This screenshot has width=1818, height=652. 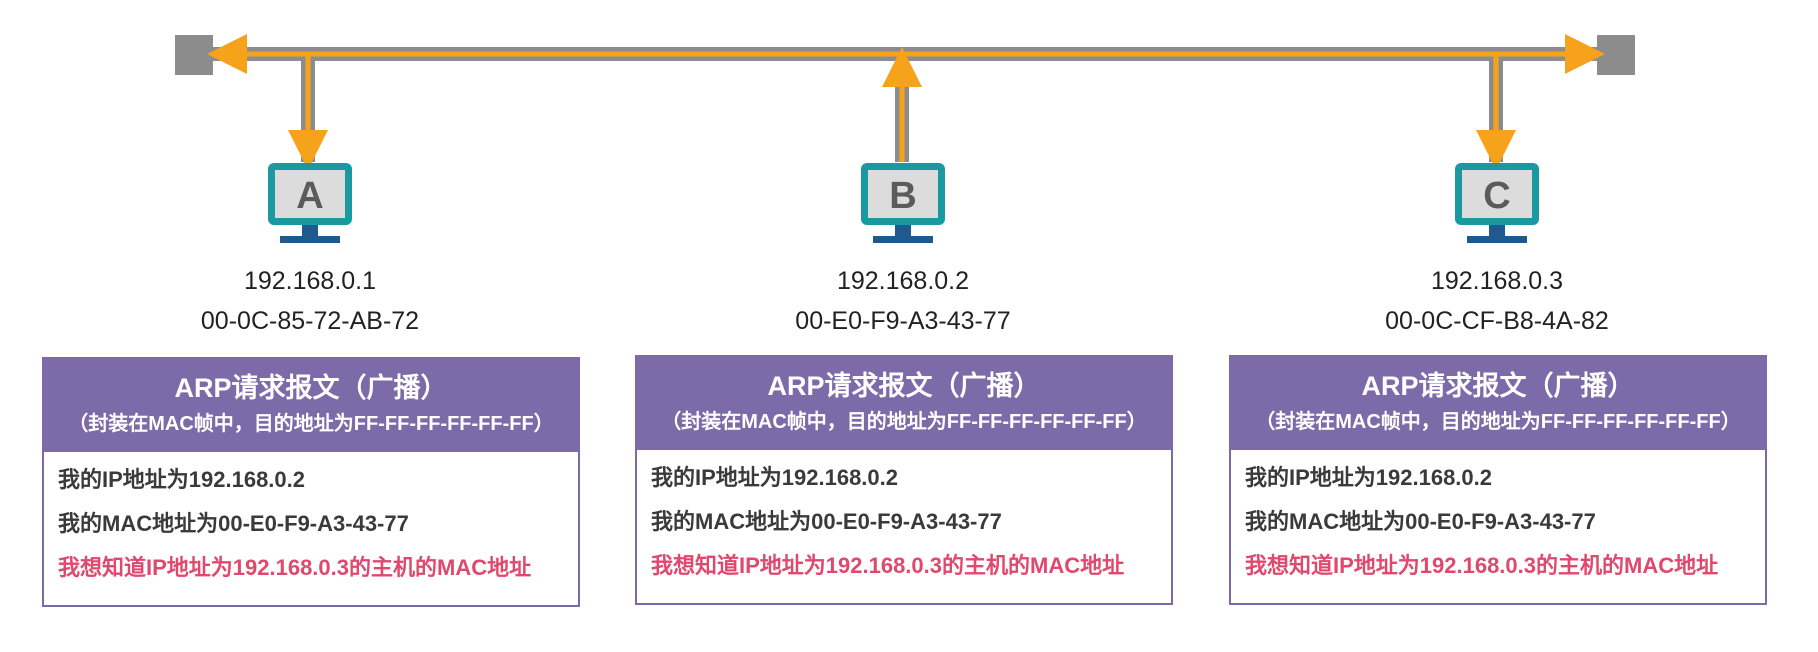 What do you see at coordinates (902, 196) in the screenshot?
I see `computer-b-letter: B` at bounding box center [902, 196].